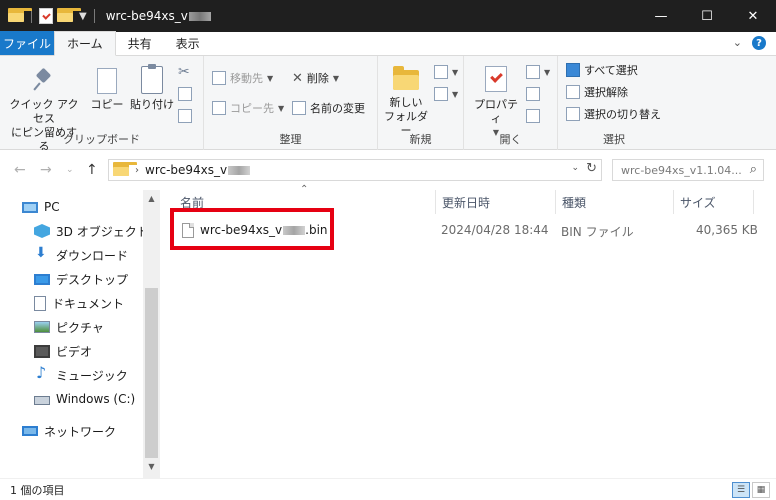  Describe the element at coordinates (46, 16) in the screenshot. I see `properties-icon` at that location.